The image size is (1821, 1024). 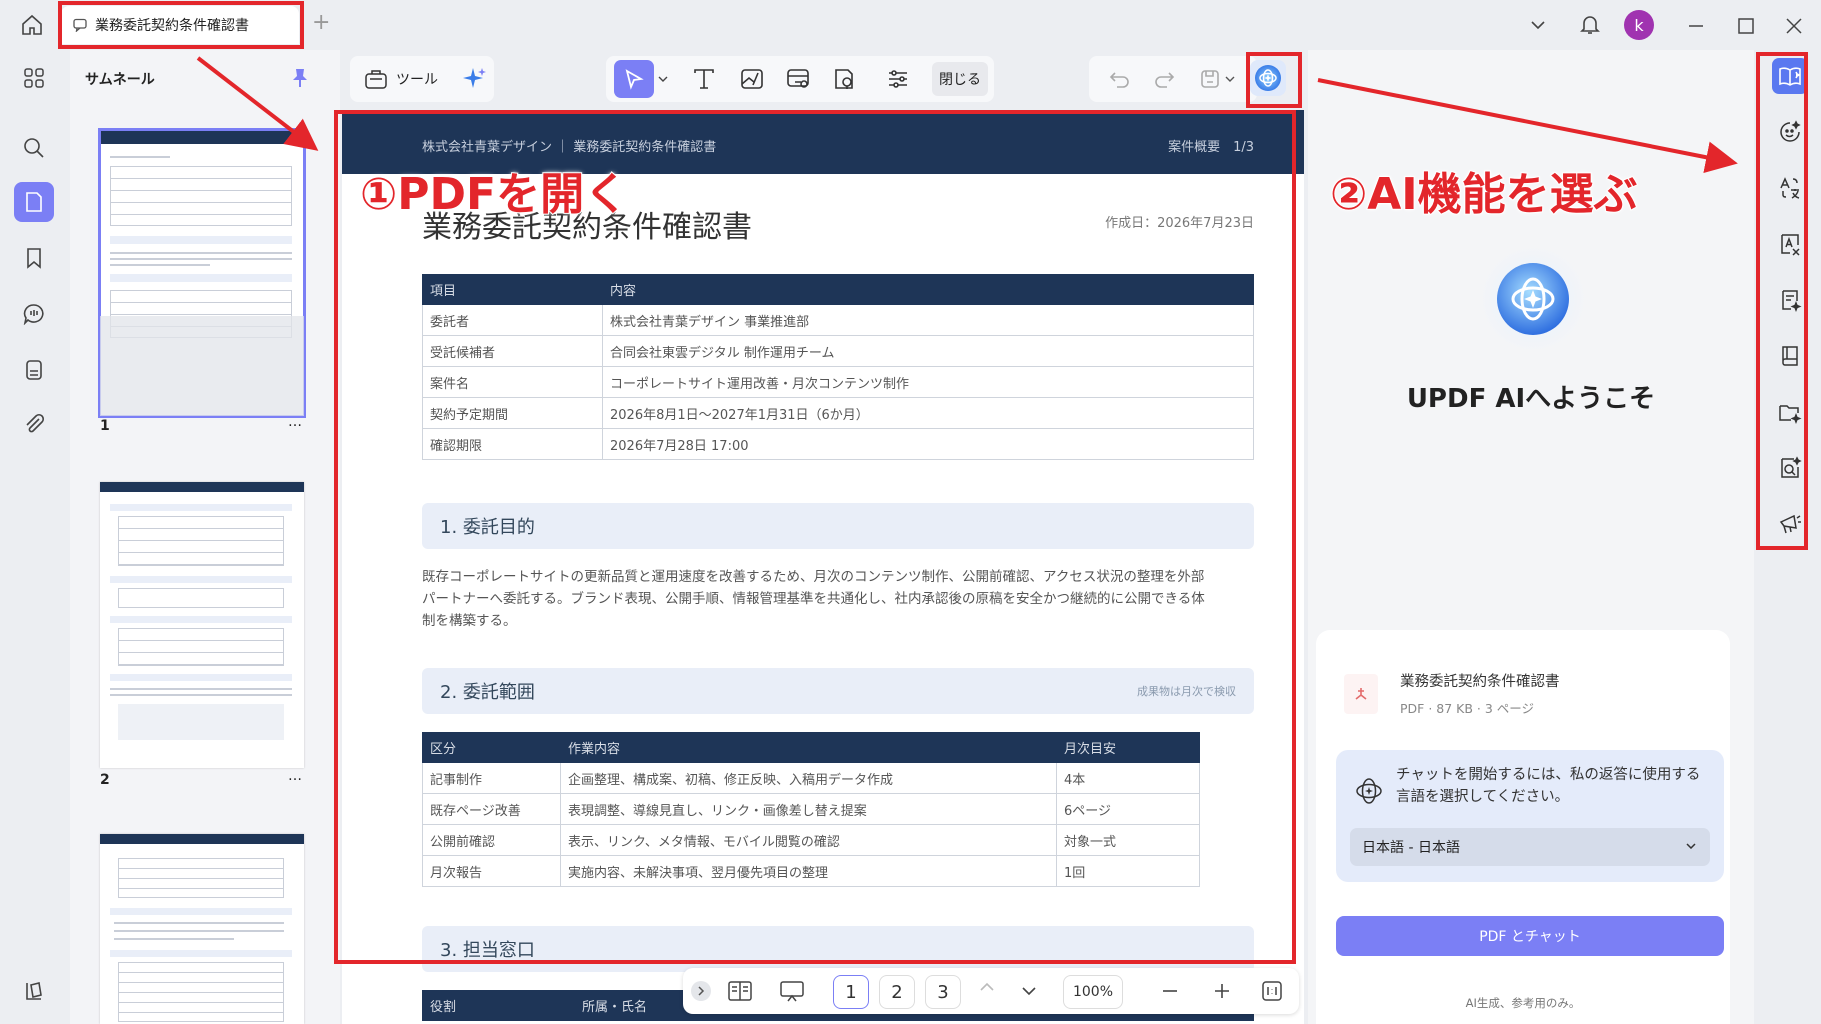 What do you see at coordinates (1794, 26) in the screenshot?
I see `close-window-icon` at bounding box center [1794, 26].